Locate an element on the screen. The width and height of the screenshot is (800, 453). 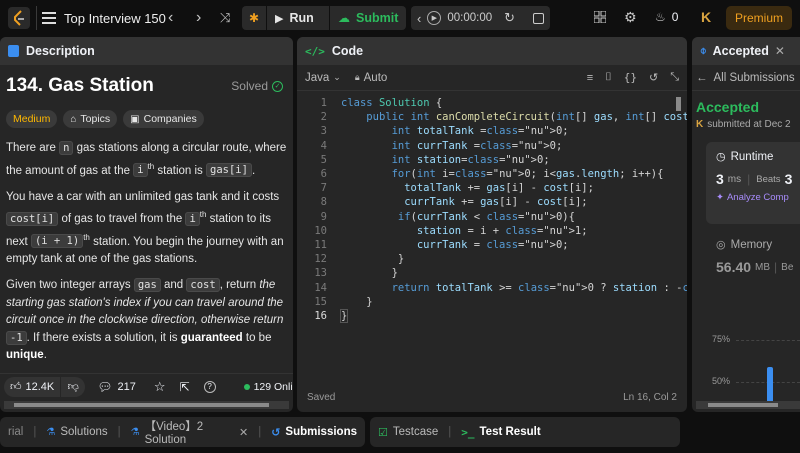
collapse-timer-icon: ‹ is located at coordinates (419, 18).